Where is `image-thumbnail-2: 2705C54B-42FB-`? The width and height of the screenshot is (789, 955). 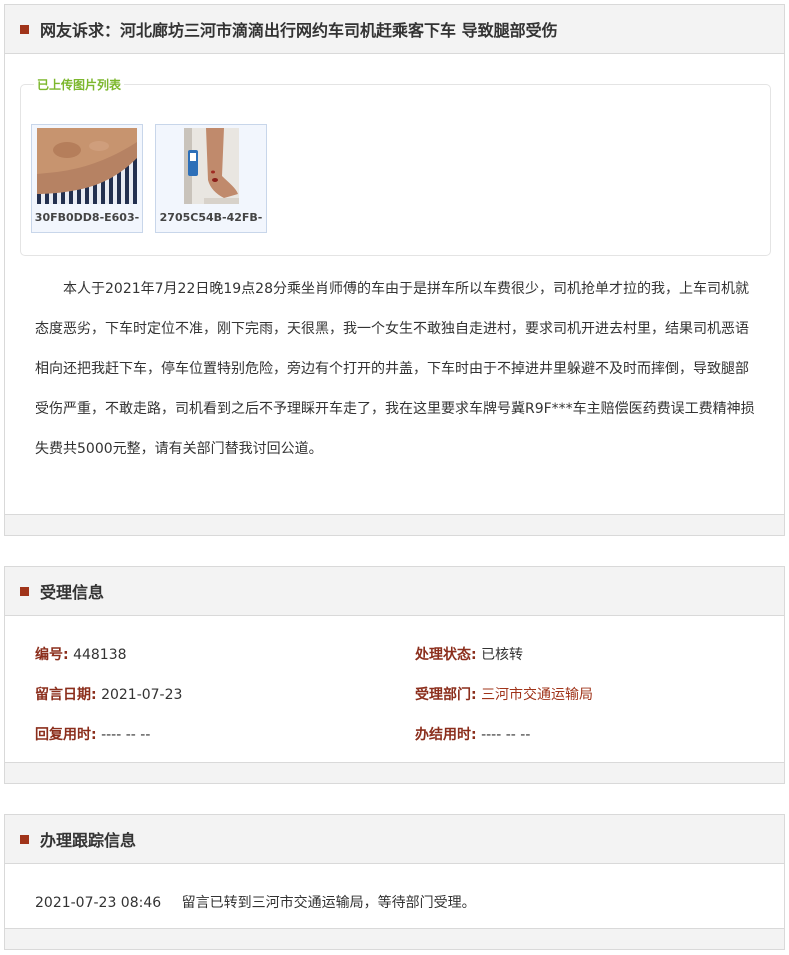 image-thumbnail-2: 2705C54B-42FB- is located at coordinates (211, 178).